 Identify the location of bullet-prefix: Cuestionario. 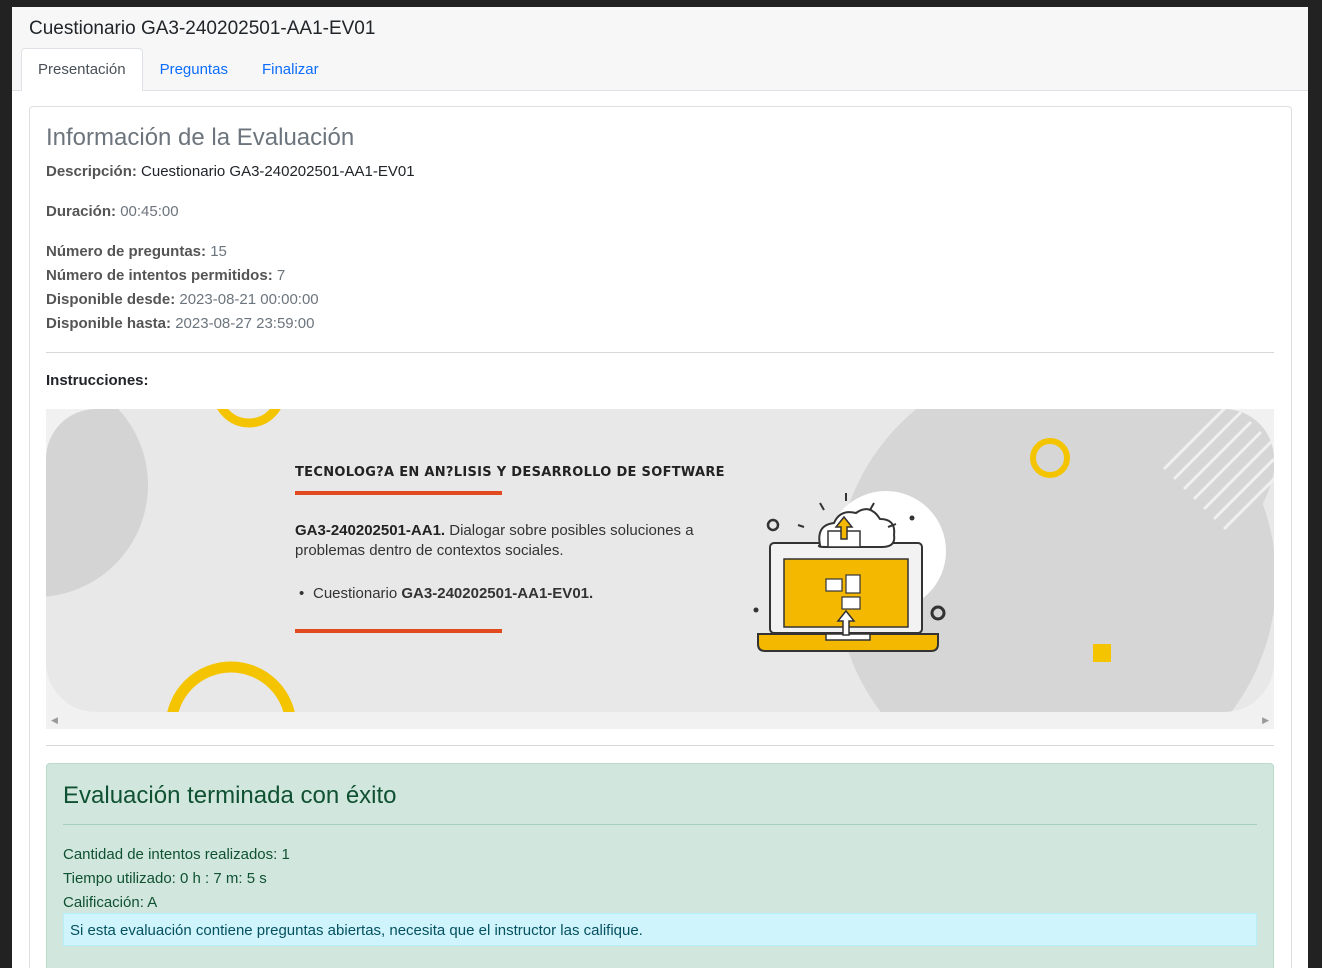
(357, 593).